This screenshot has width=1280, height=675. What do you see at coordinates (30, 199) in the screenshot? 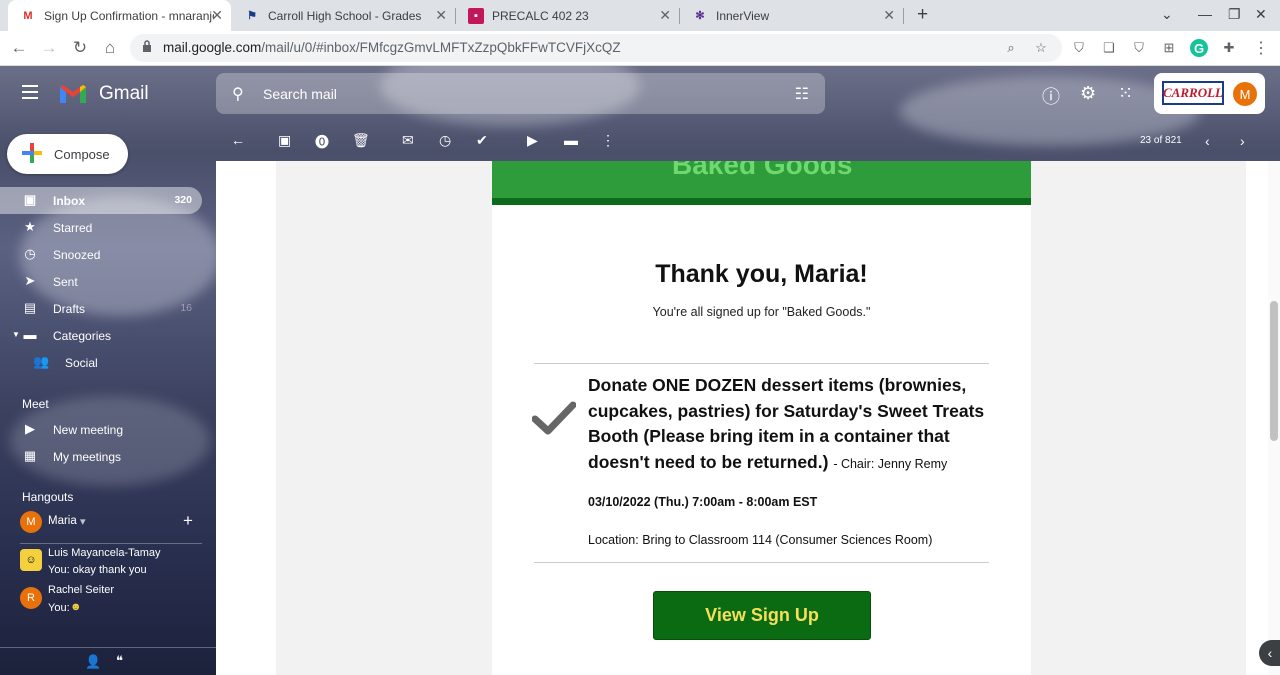
I see `inbox-icon: ▣` at bounding box center [30, 199].